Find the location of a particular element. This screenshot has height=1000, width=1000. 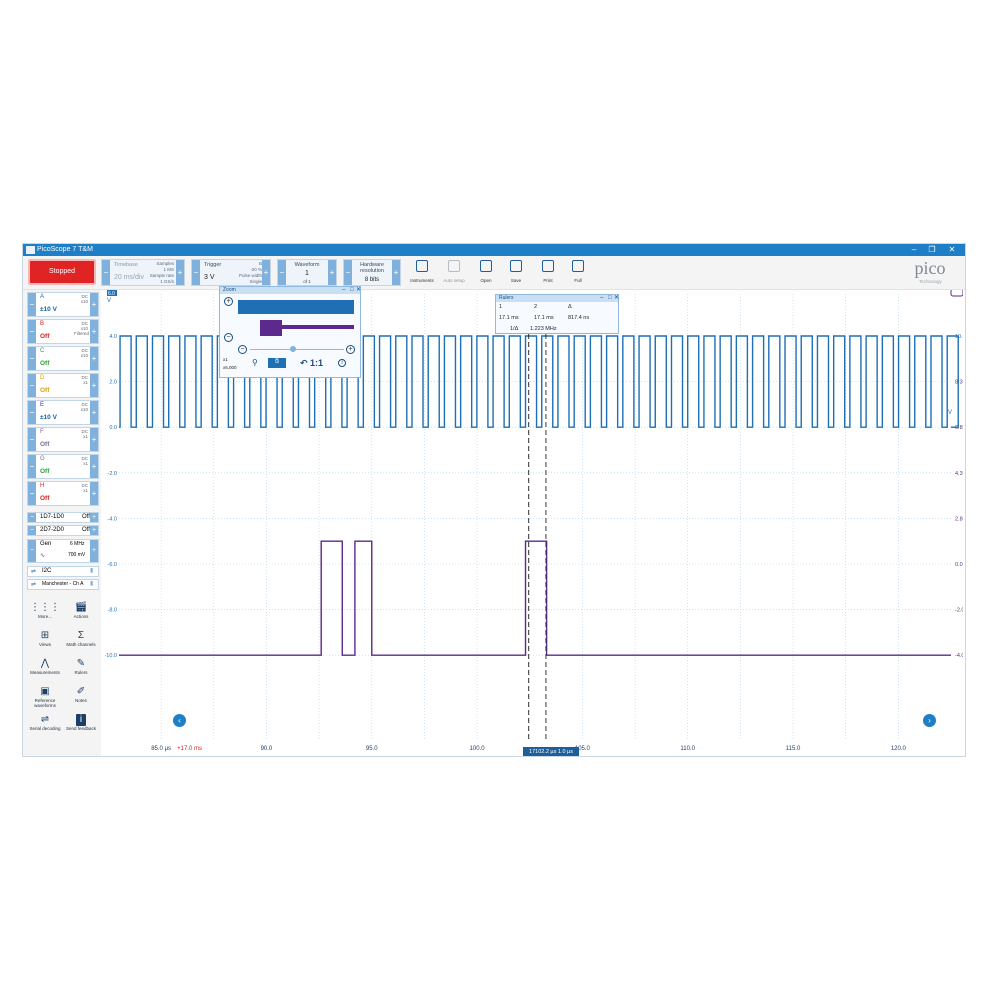

notes-tool: ✐ Notes is located at coordinates (81, 698).